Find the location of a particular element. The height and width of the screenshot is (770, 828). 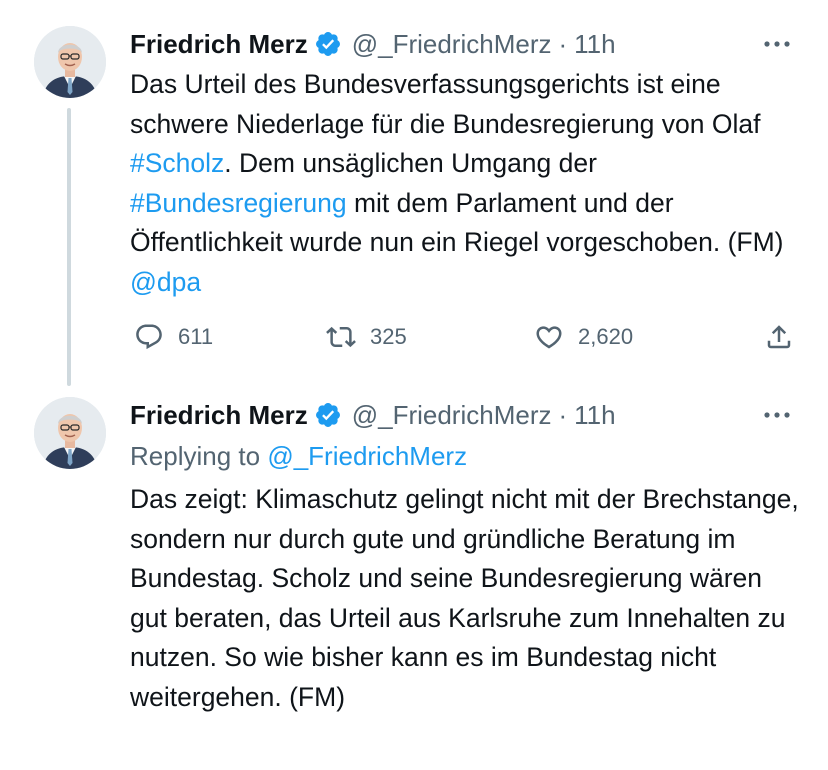

thread-line is located at coordinates (69, 247).